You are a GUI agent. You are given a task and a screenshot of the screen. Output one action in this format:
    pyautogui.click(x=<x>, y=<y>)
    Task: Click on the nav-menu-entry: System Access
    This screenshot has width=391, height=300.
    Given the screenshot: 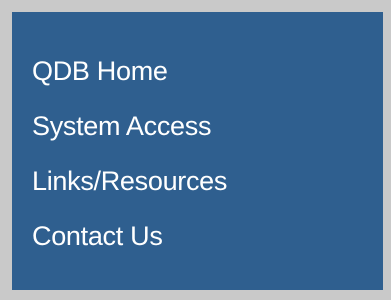 What is the action you would take?
    pyautogui.click(x=129, y=138)
    